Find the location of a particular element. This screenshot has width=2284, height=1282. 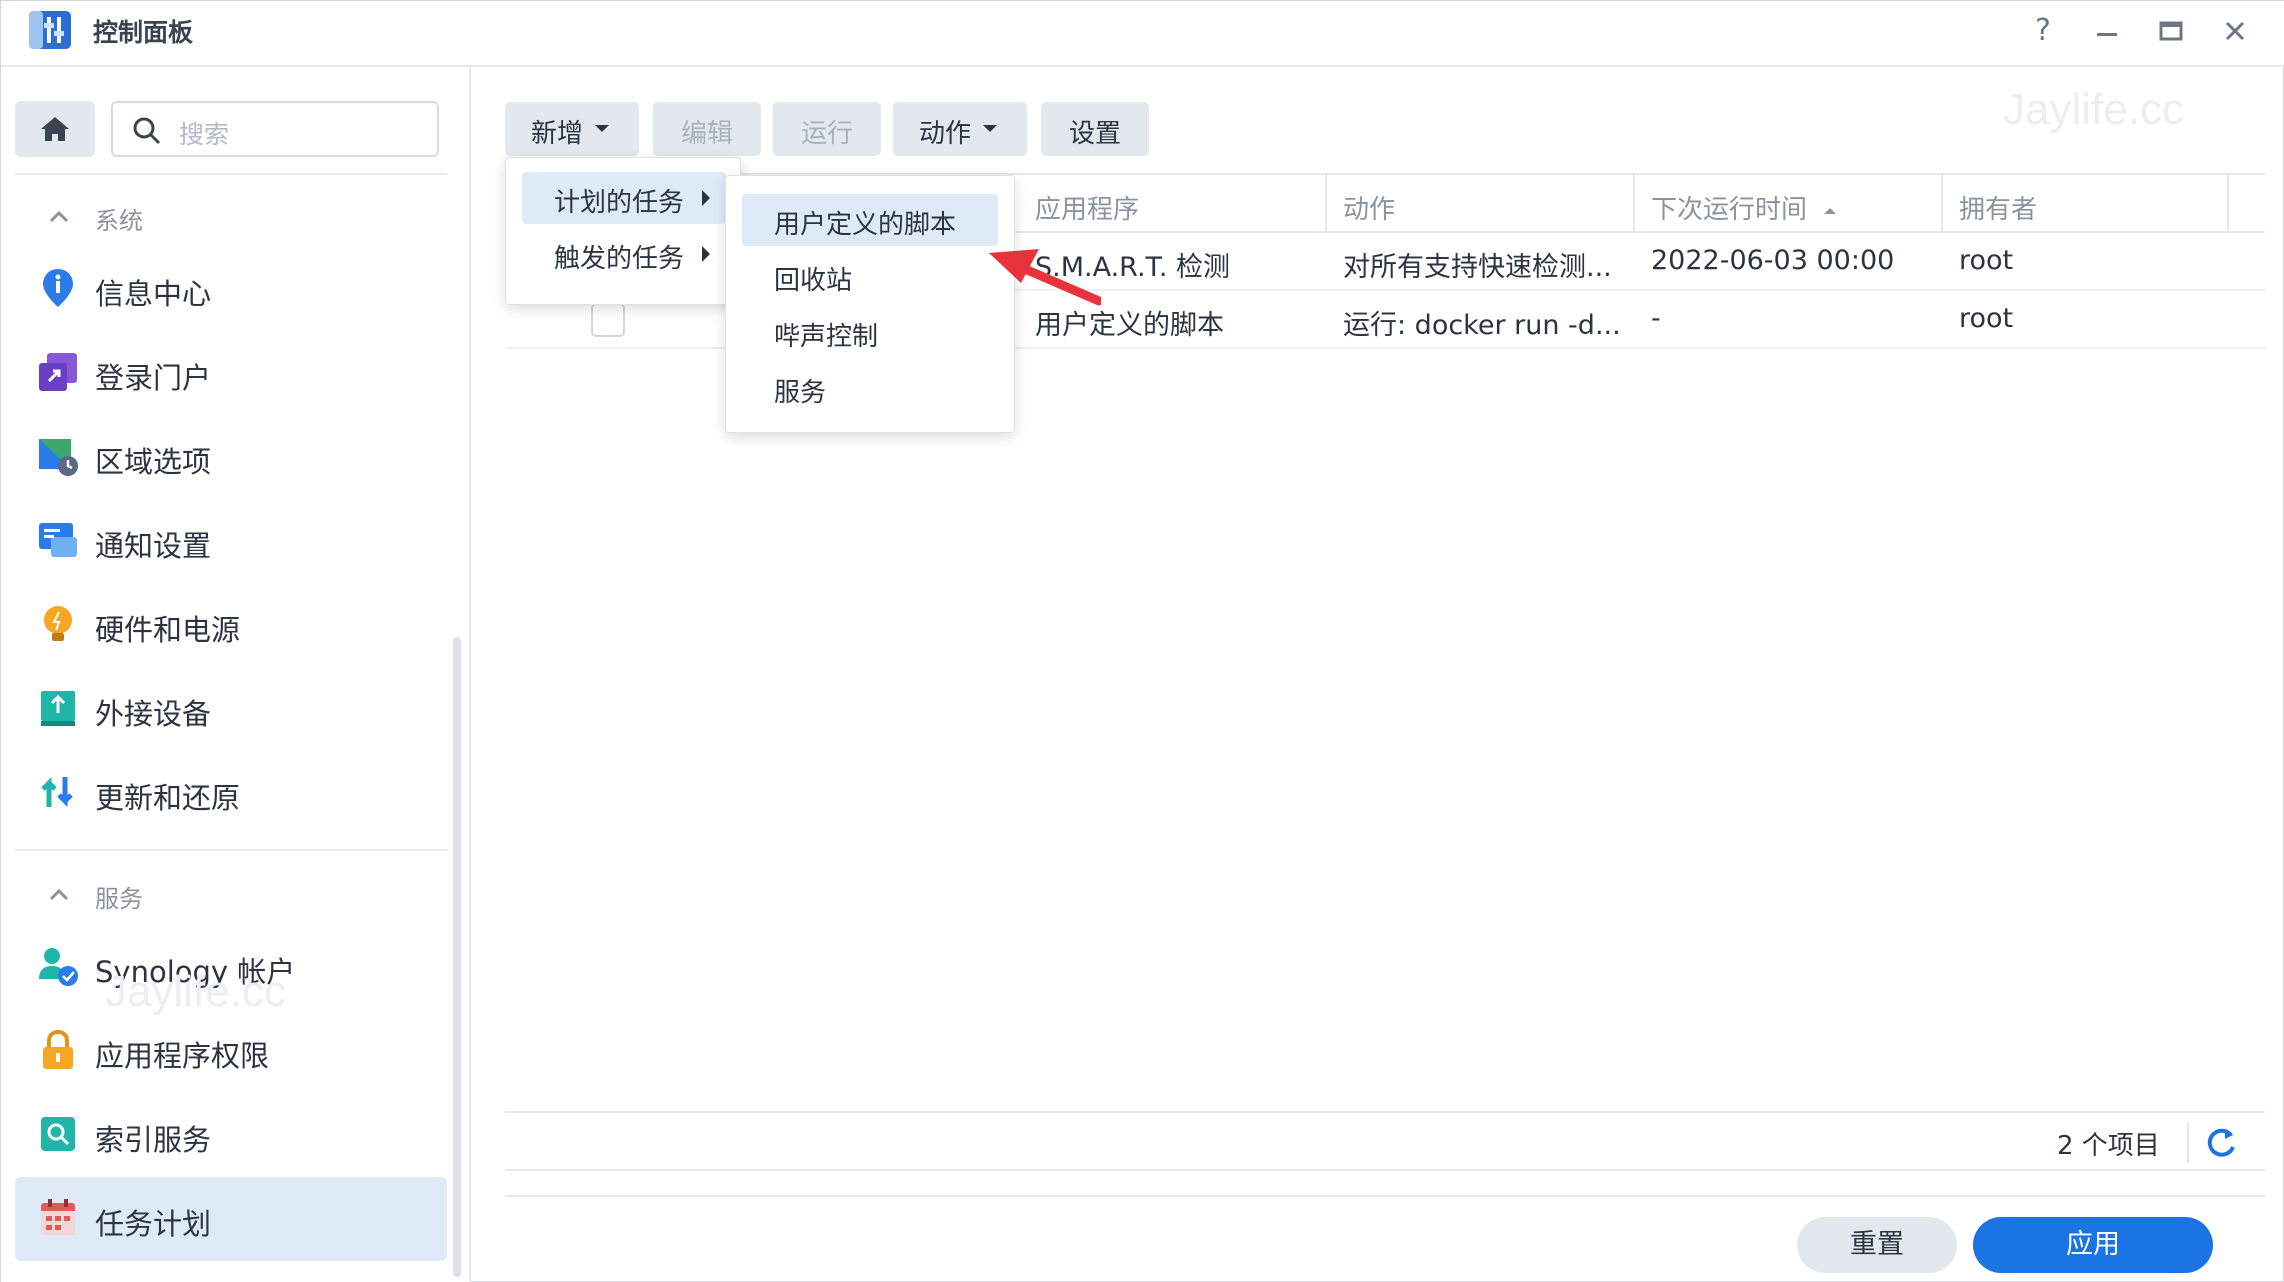

maximize-button is located at coordinates (2171, 31).